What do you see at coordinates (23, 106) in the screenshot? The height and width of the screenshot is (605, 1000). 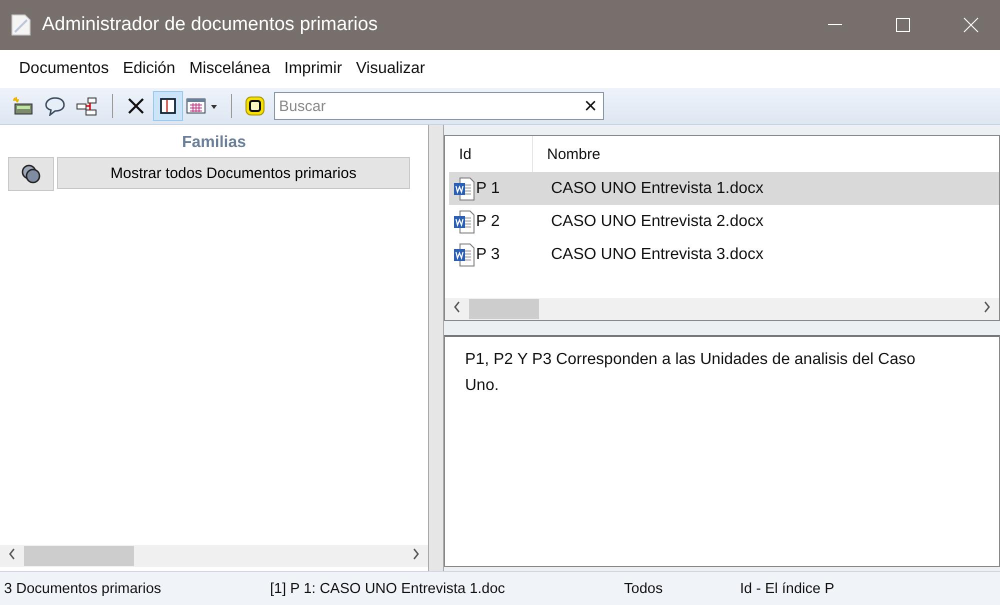 I see `new-item-icon` at bounding box center [23, 106].